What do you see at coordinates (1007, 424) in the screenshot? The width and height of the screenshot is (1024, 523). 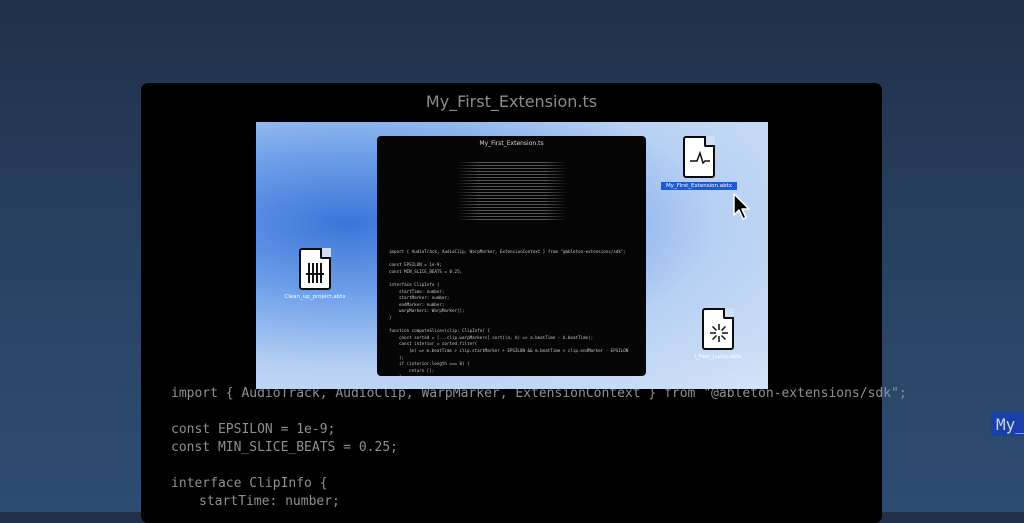 I see `right-edge-tab: My_` at bounding box center [1007, 424].